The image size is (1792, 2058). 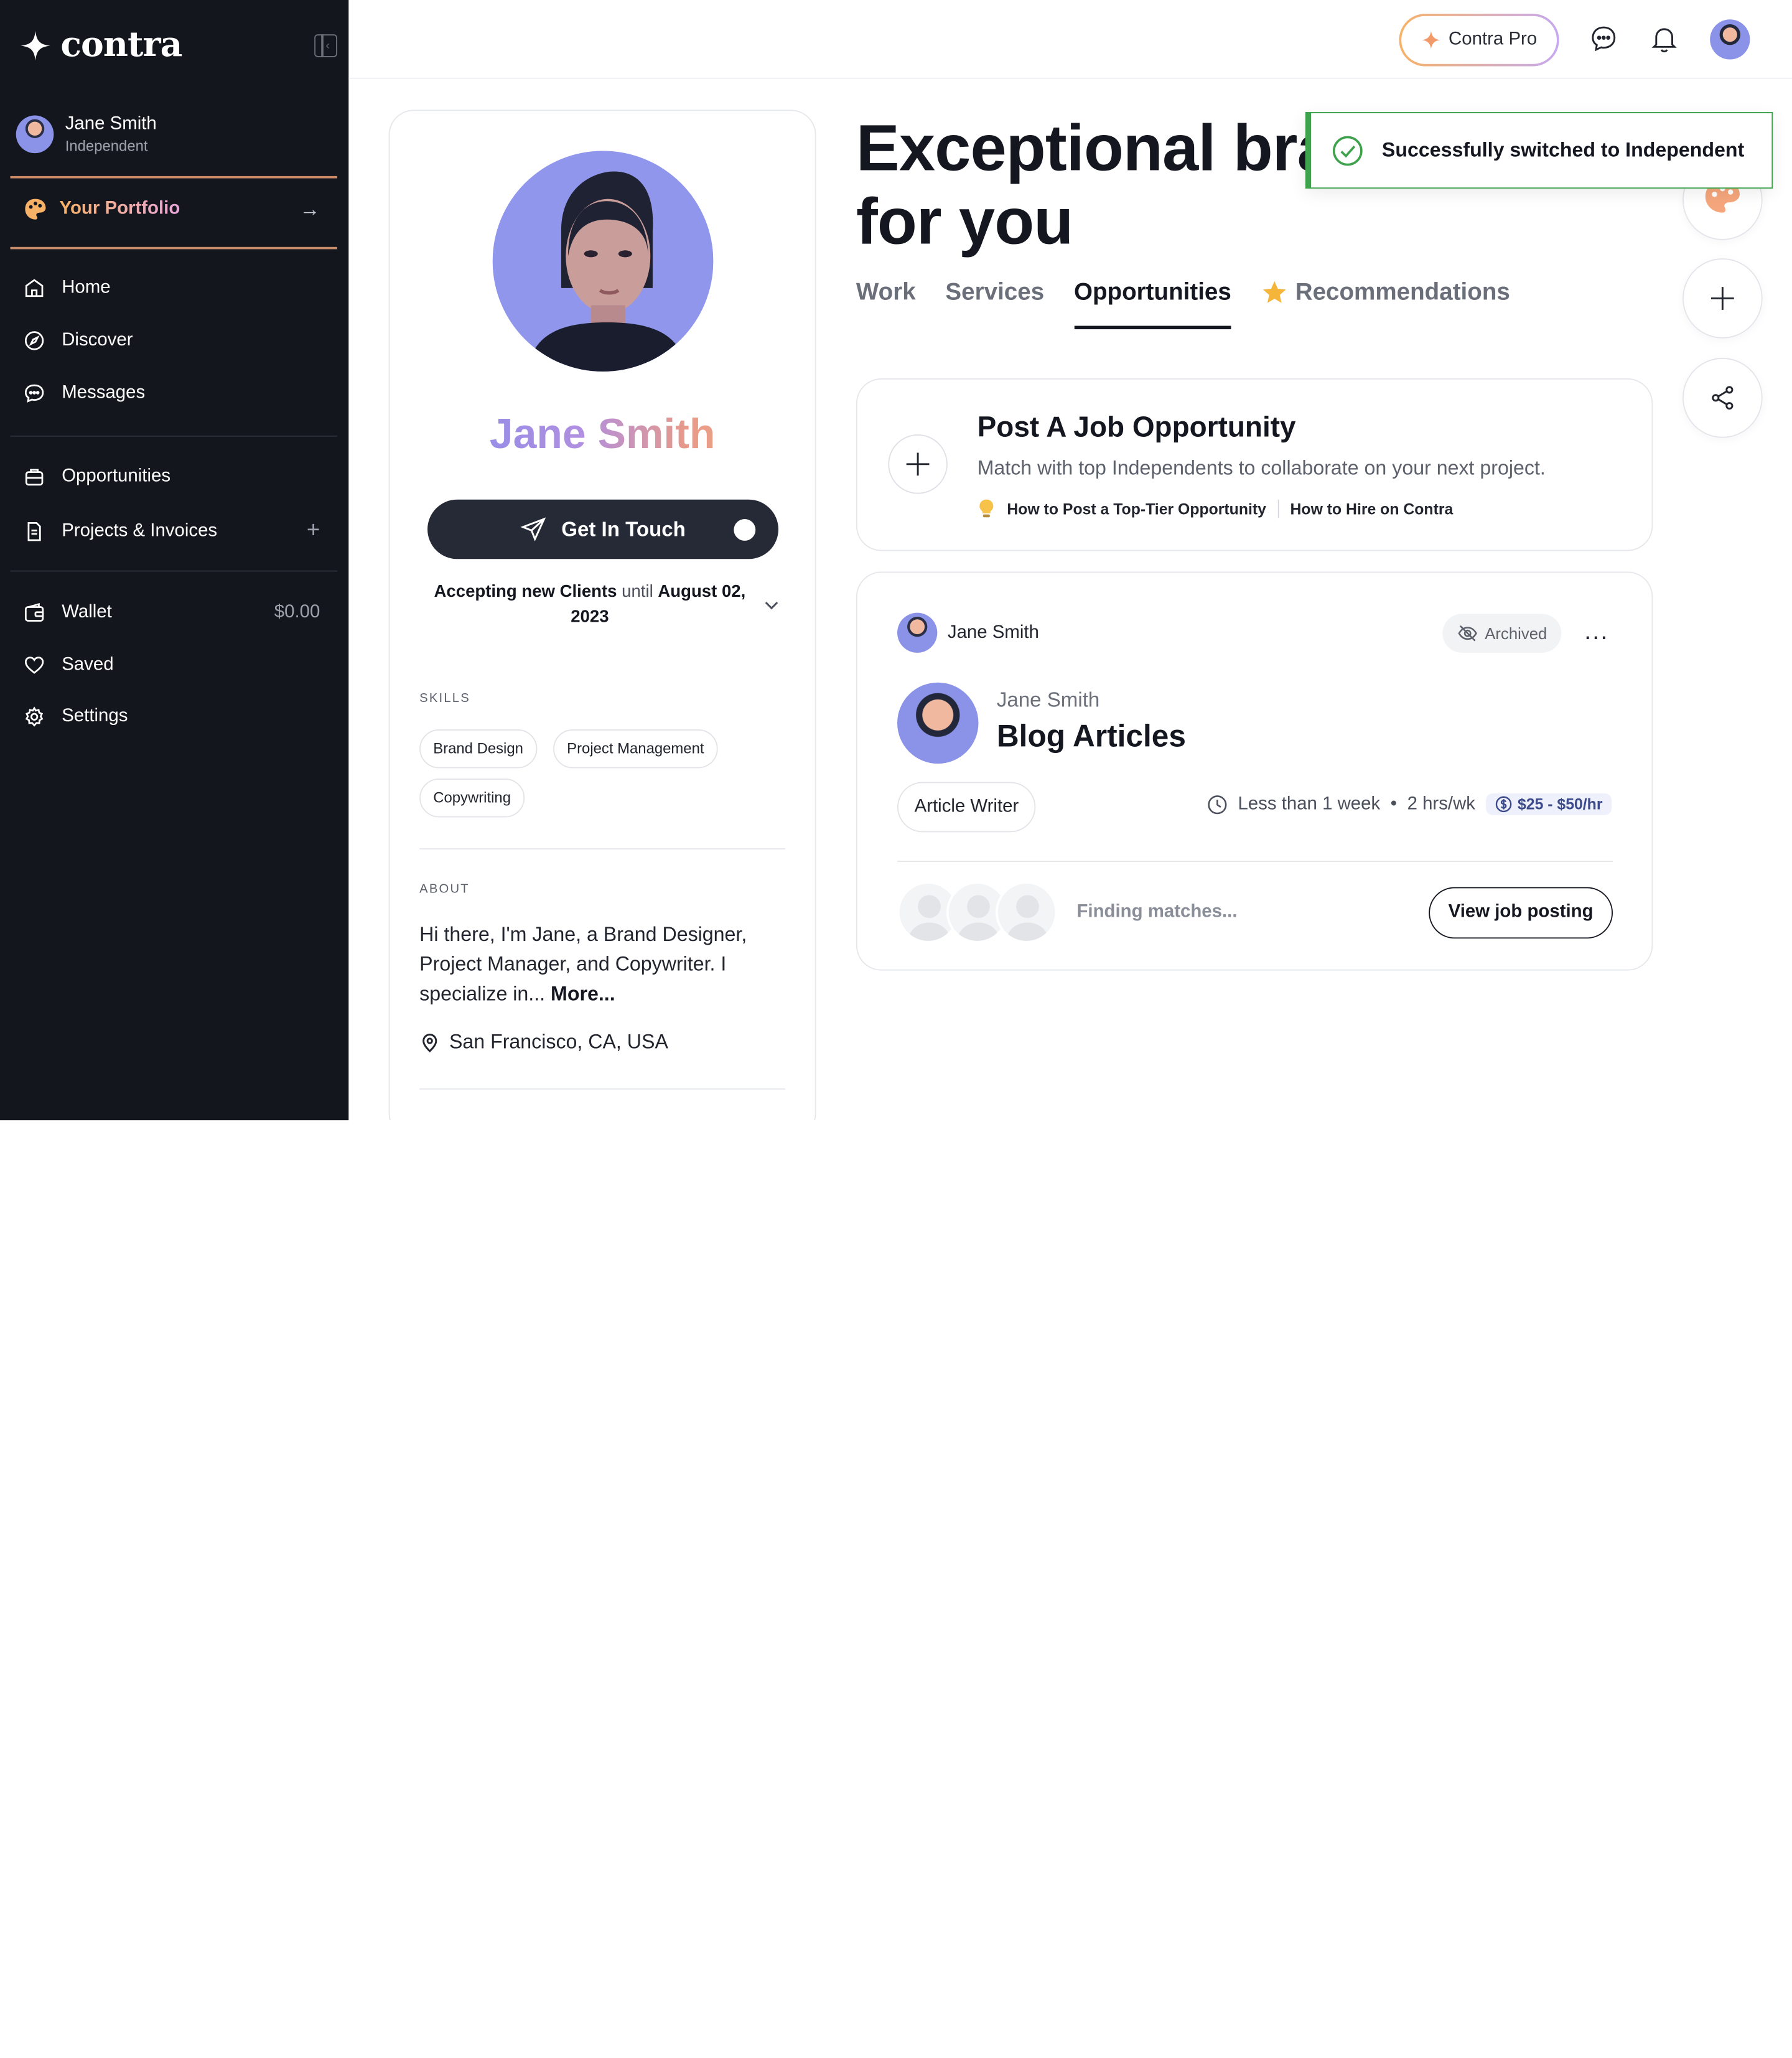 I want to click on job-hours: 2 hrs/wk, so click(x=1441, y=803).